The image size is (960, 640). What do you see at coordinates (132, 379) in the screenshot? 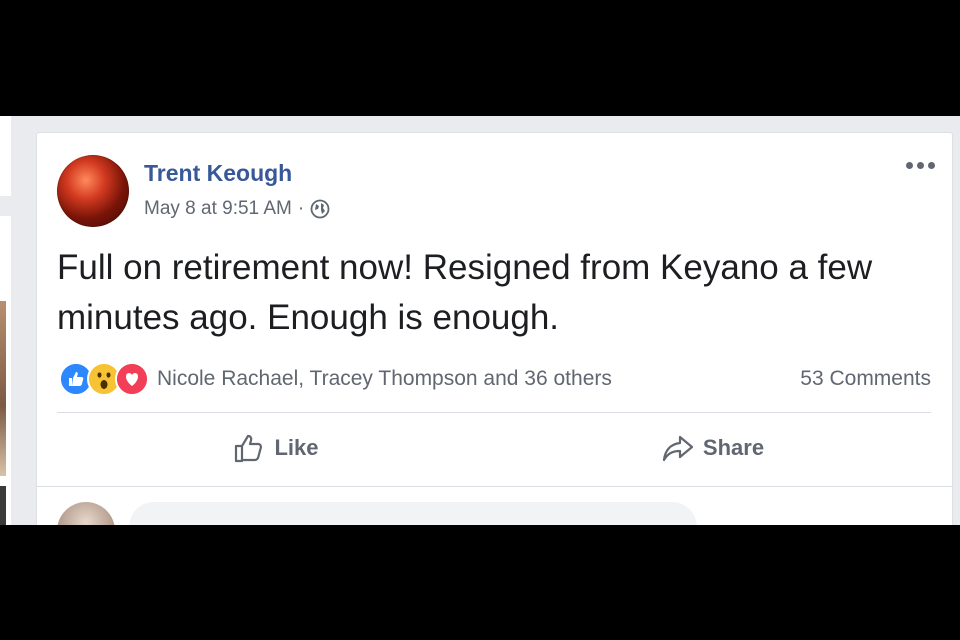
I see `love-icon` at bounding box center [132, 379].